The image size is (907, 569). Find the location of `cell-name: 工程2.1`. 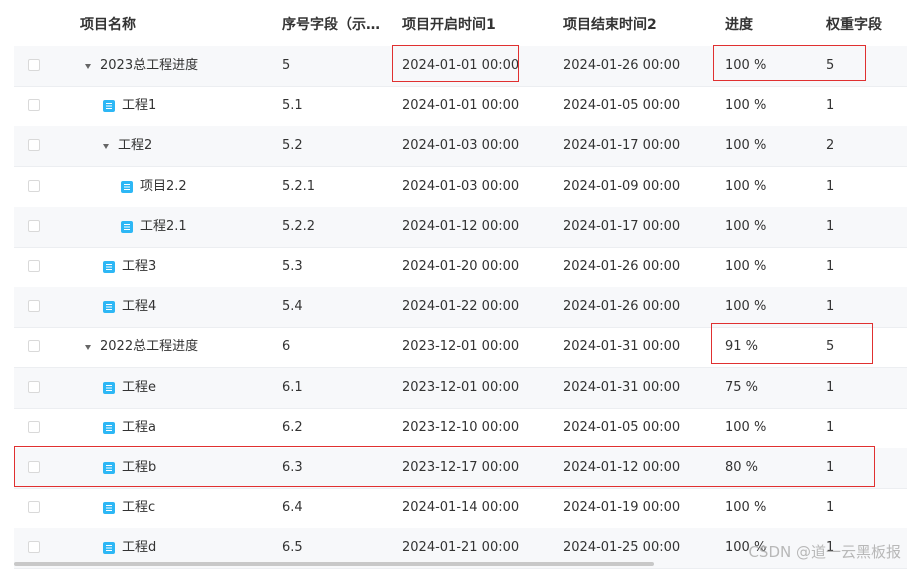

cell-name: 工程2.1 is located at coordinates (154, 227).